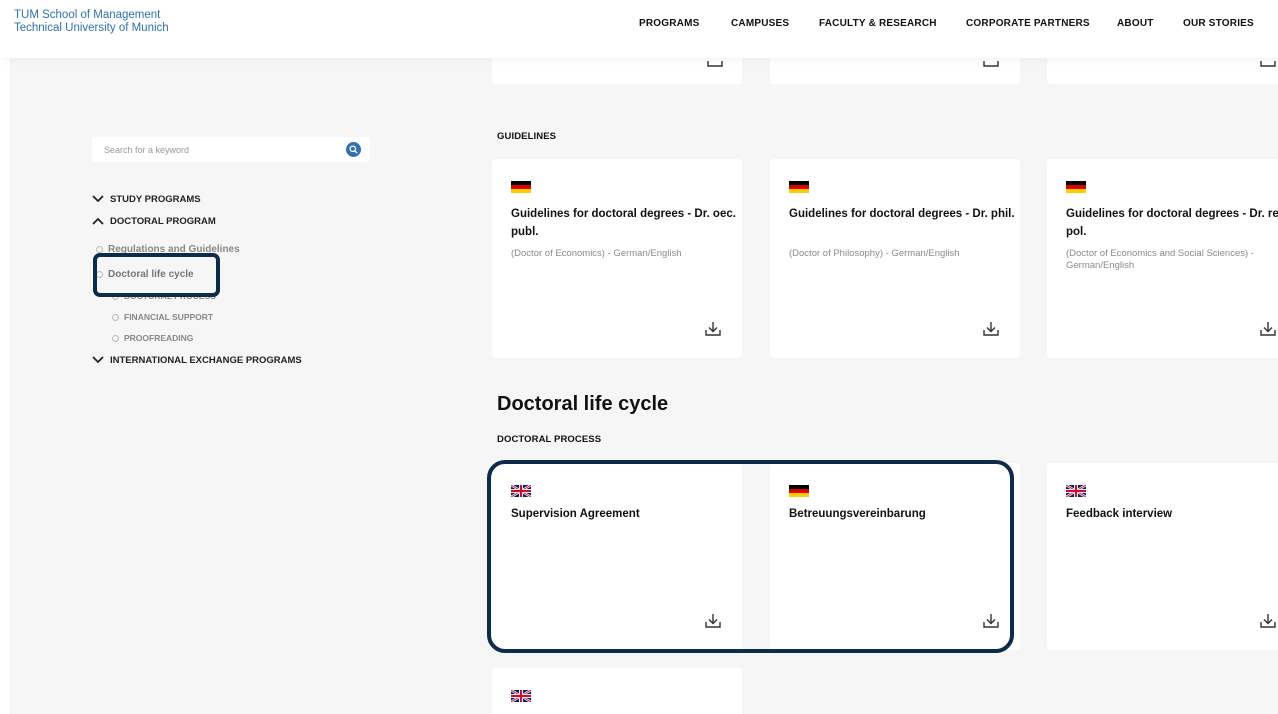 Image resolution: width=1278 pixels, height=714 pixels. Describe the element at coordinates (1218, 23) in the screenshot. I see `nav-our-stories: OUR STORIES` at that location.